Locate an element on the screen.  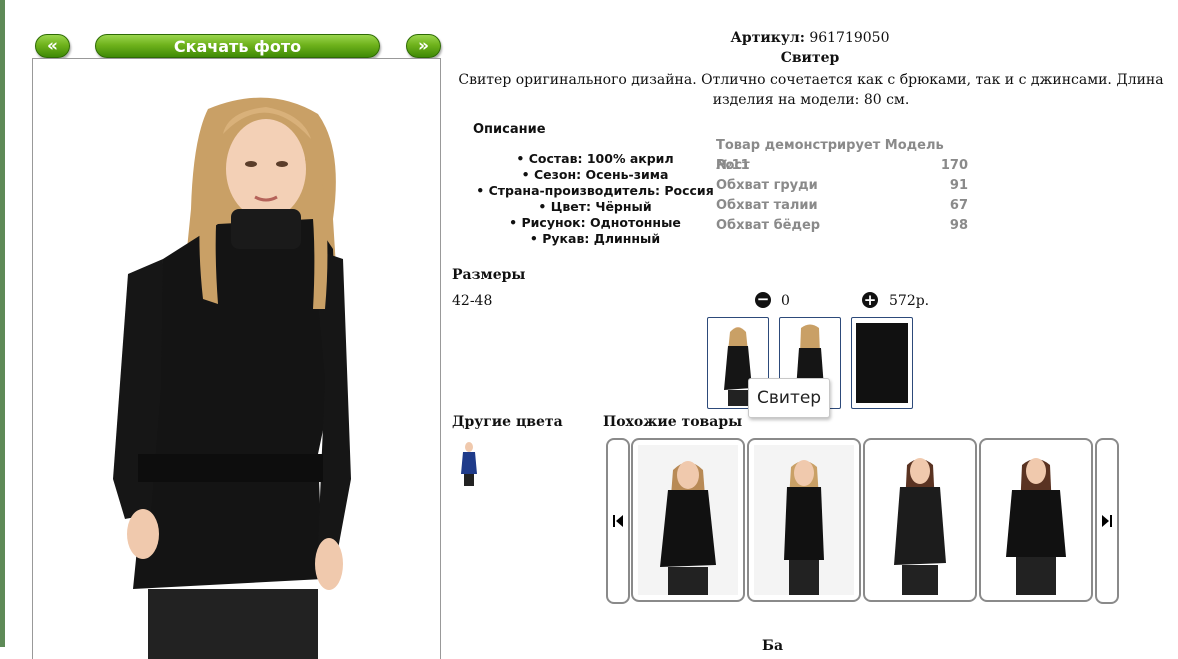
description-item: Состав: 100% акрил is located at coordinates (595, 159).